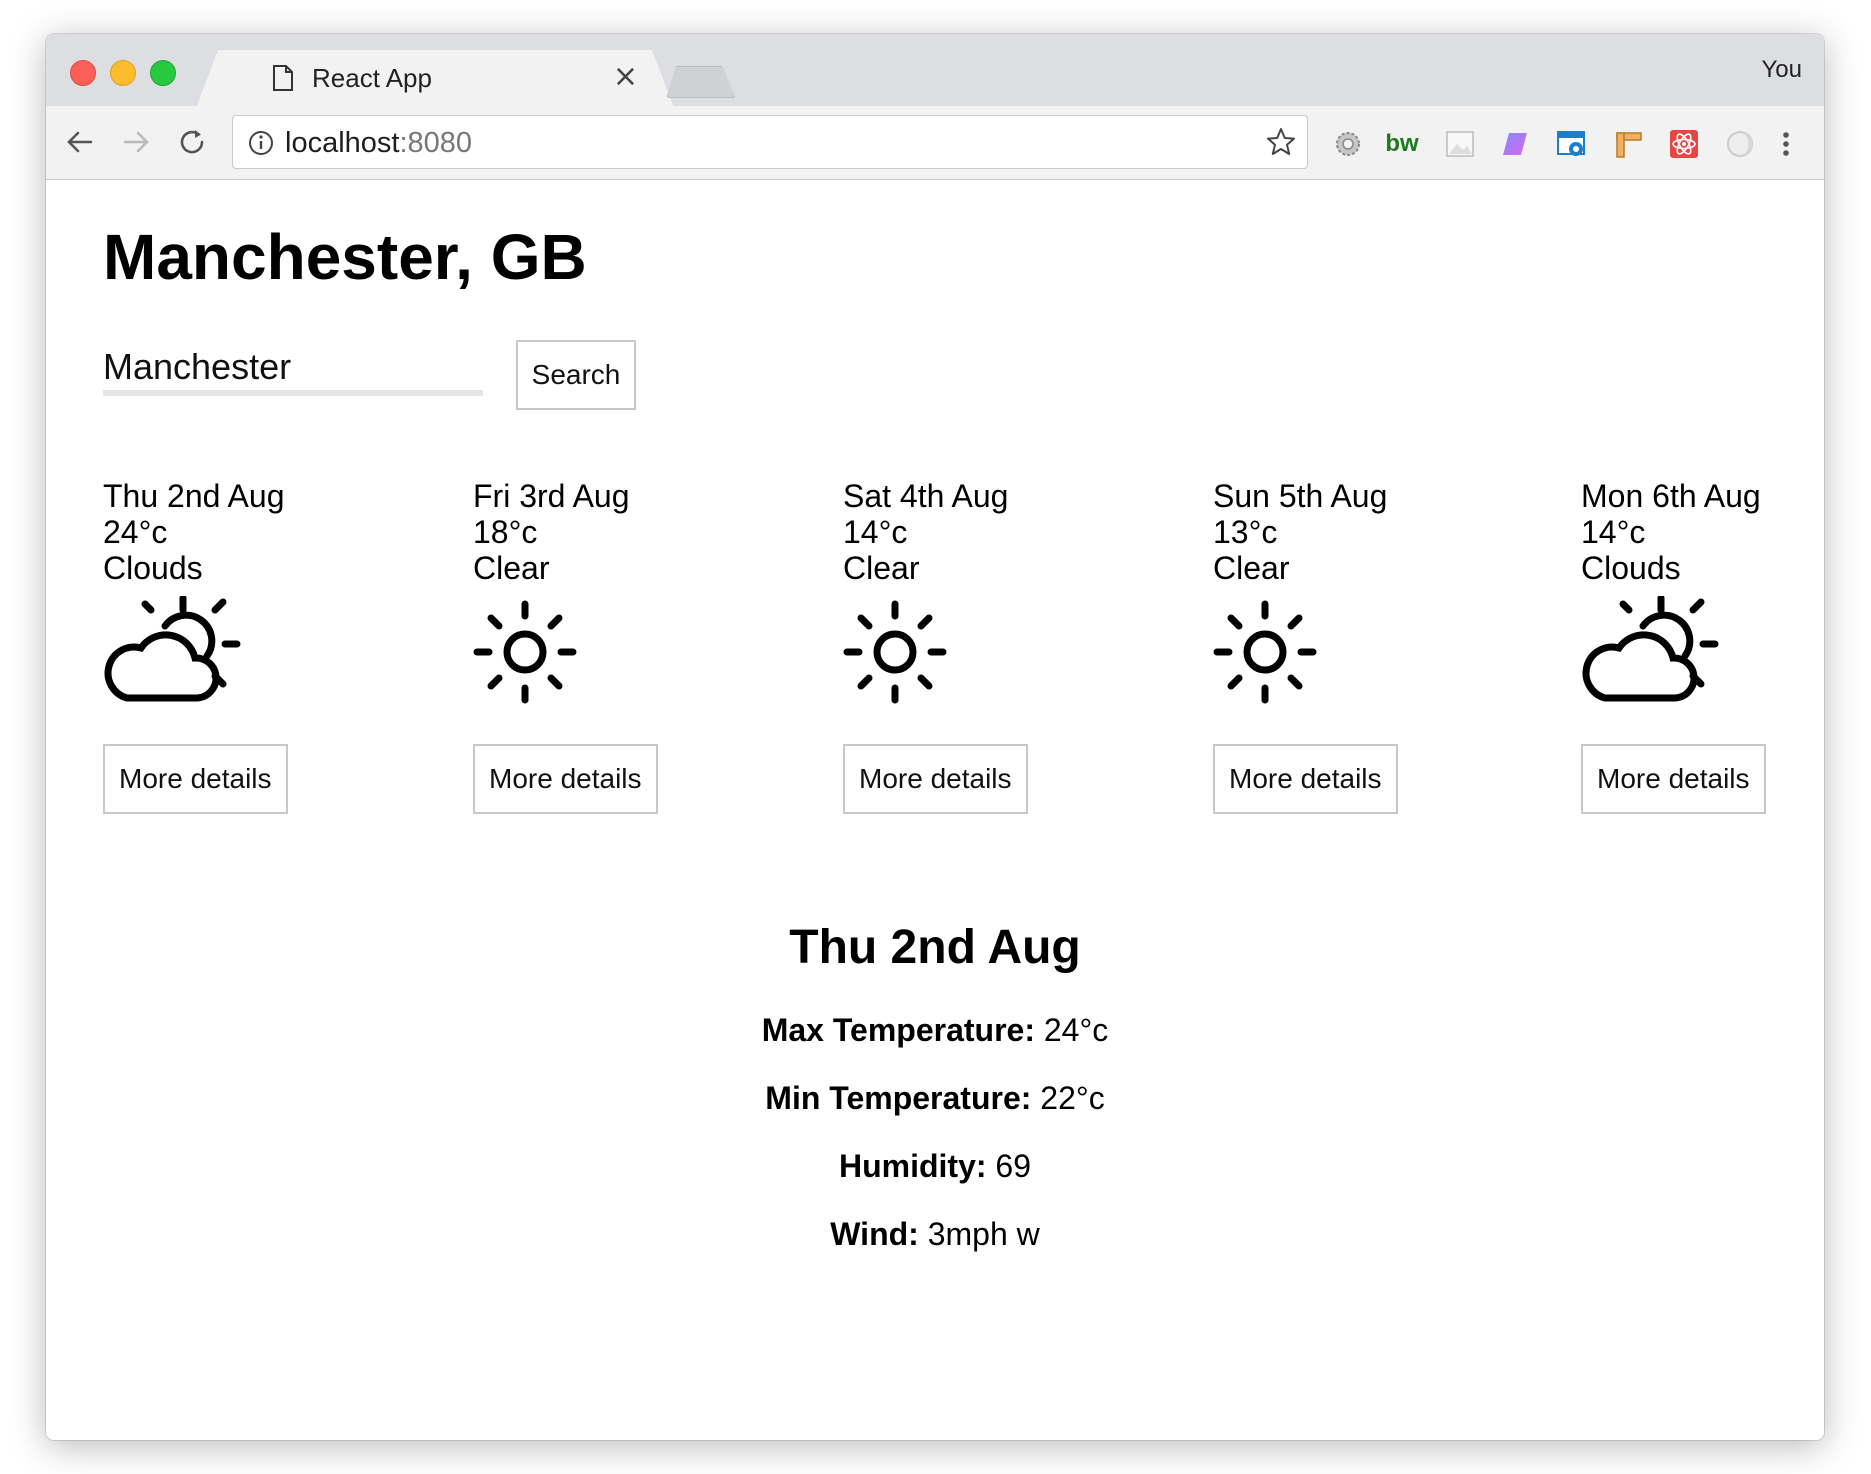 This screenshot has width=1871, height=1474. What do you see at coordinates (935, 947) in the screenshot?
I see `details-title: Thu 2nd Aug` at bounding box center [935, 947].